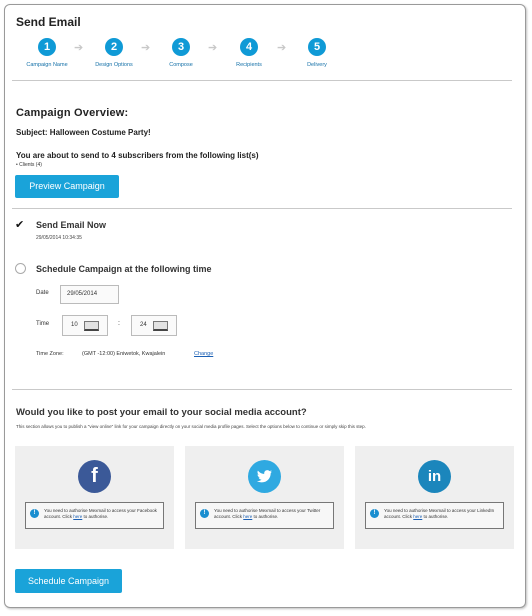 The width and height of the screenshot is (532, 616). What do you see at coordinates (47, 47) in the screenshot?
I see `step-number: 1` at bounding box center [47, 47].